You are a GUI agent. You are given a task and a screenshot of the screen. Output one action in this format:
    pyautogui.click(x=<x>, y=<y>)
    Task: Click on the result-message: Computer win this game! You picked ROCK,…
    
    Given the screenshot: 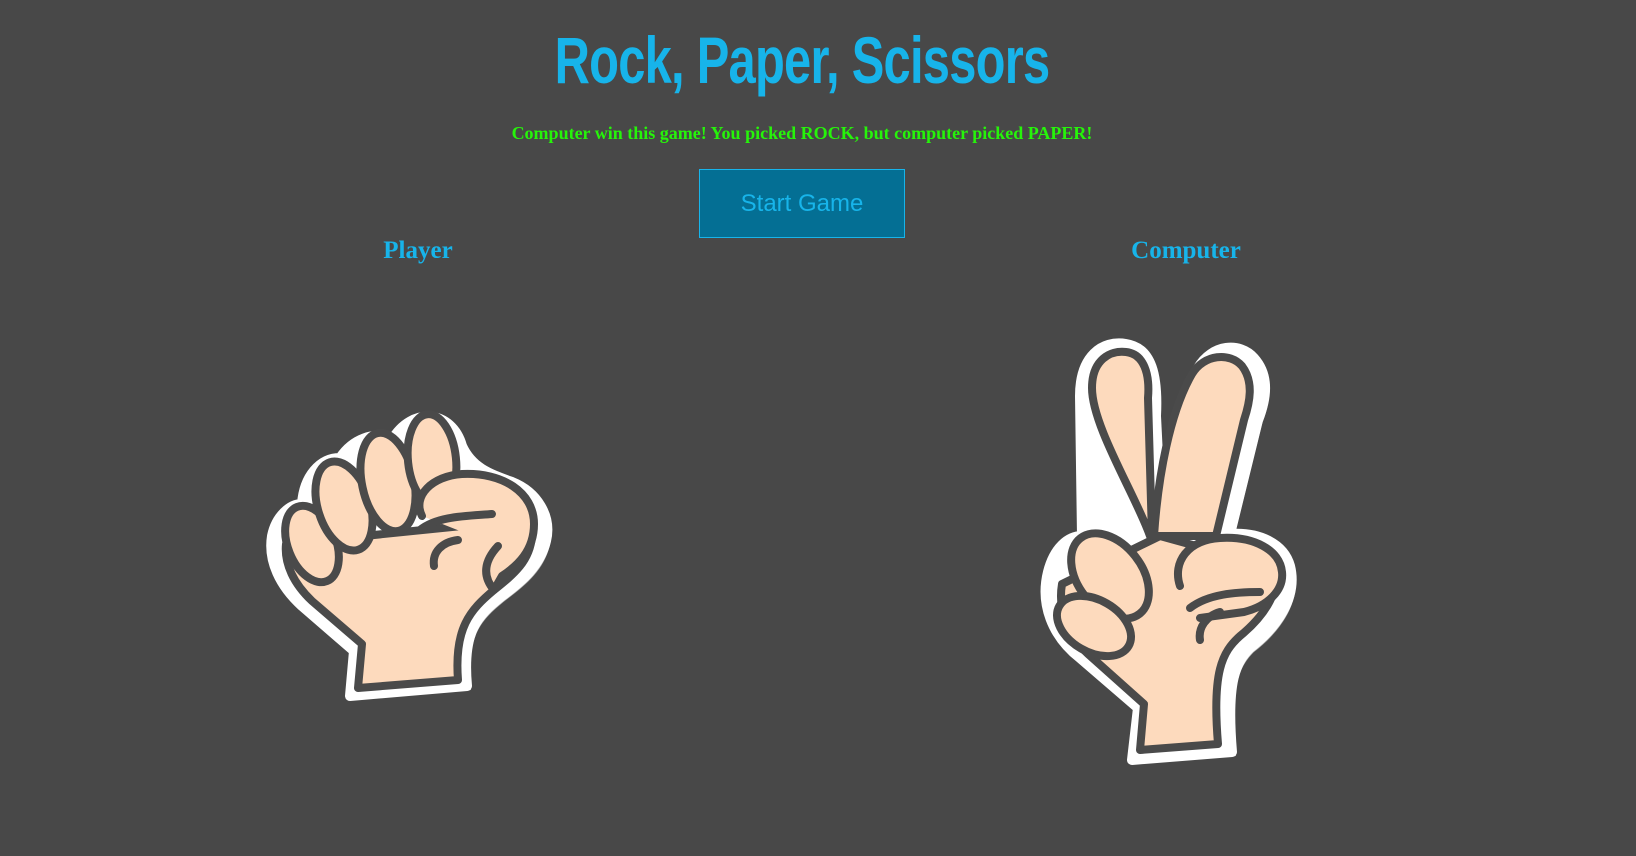 What is the action you would take?
    pyautogui.click(x=802, y=133)
    